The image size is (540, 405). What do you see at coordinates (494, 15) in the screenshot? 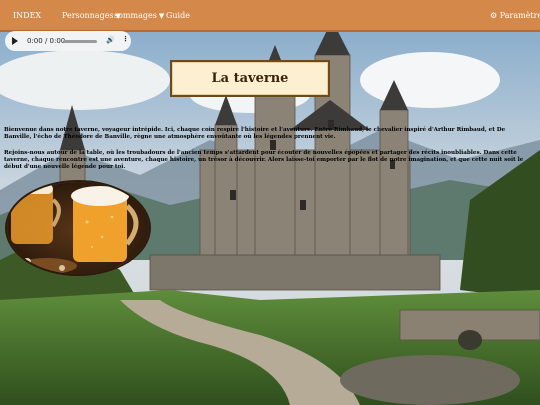
I see `gear-icon: ⚙` at bounding box center [494, 15].